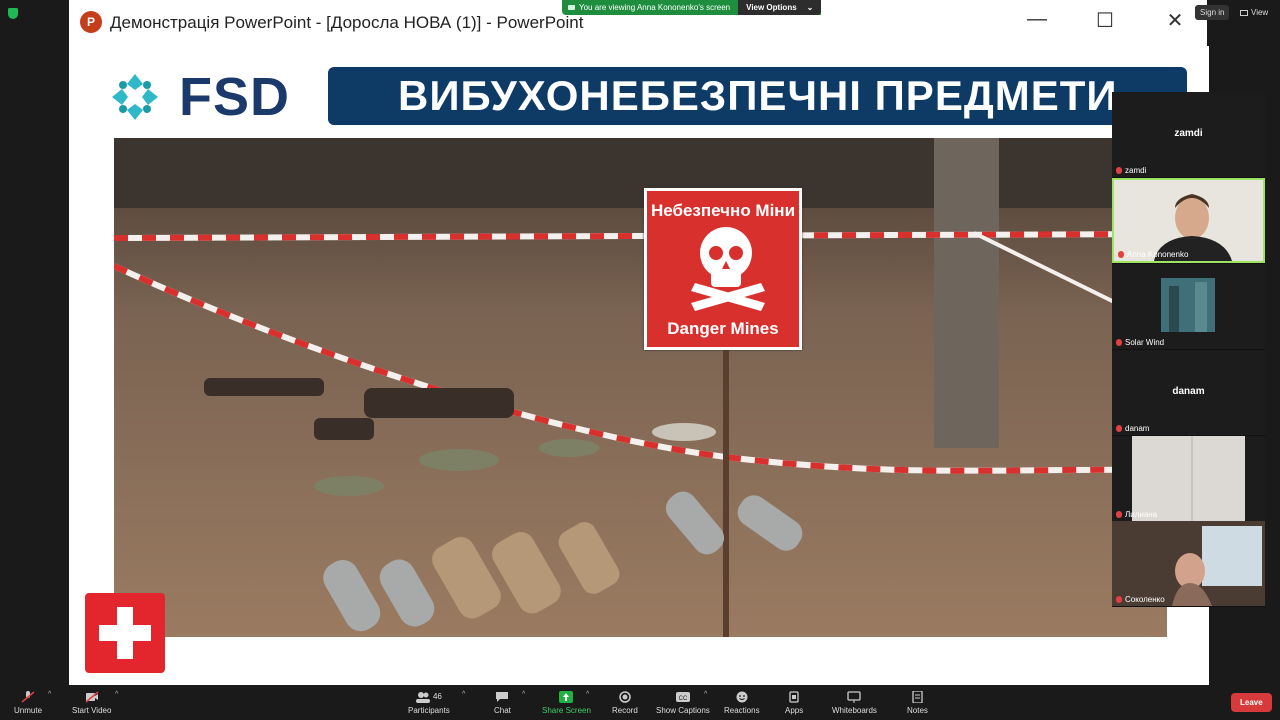 This screenshot has height=720, width=1280. What do you see at coordinates (566, 710) in the screenshot?
I see `share-screen-label: Share Screen` at bounding box center [566, 710].